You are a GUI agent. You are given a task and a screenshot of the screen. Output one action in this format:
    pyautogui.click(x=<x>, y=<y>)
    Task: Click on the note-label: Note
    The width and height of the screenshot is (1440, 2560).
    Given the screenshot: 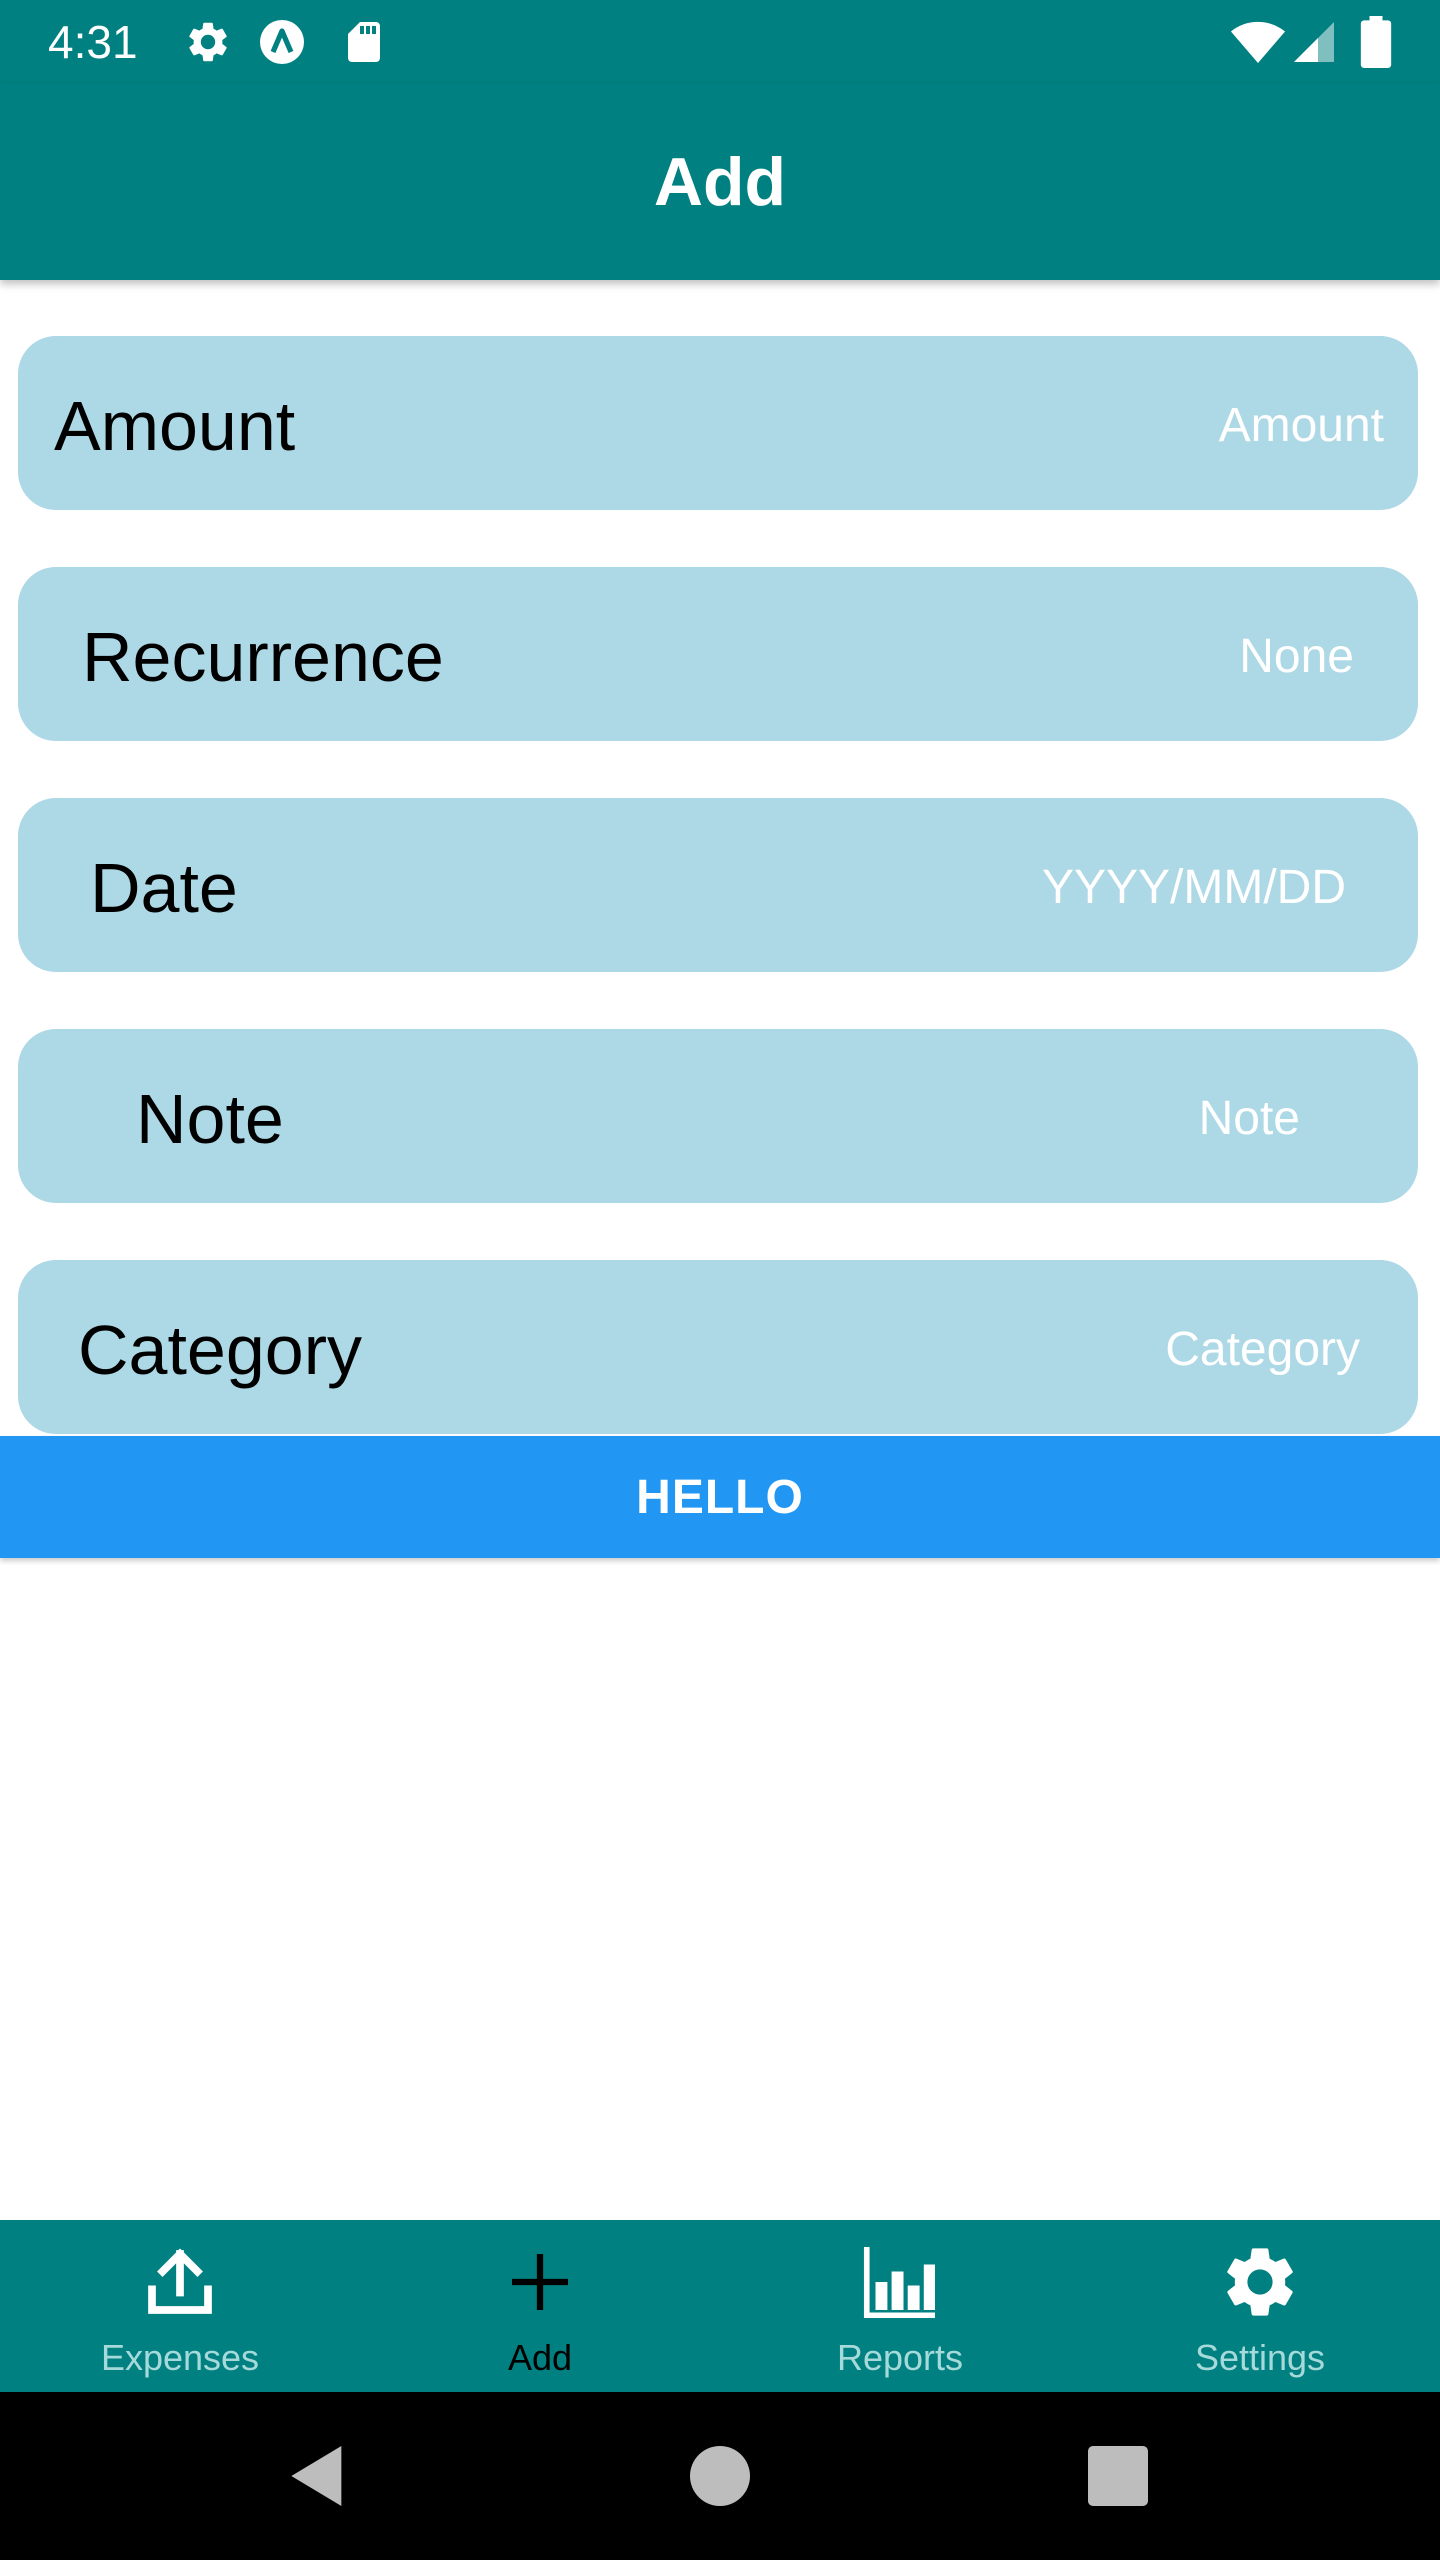 What is the action you would take?
    pyautogui.click(x=210, y=1119)
    